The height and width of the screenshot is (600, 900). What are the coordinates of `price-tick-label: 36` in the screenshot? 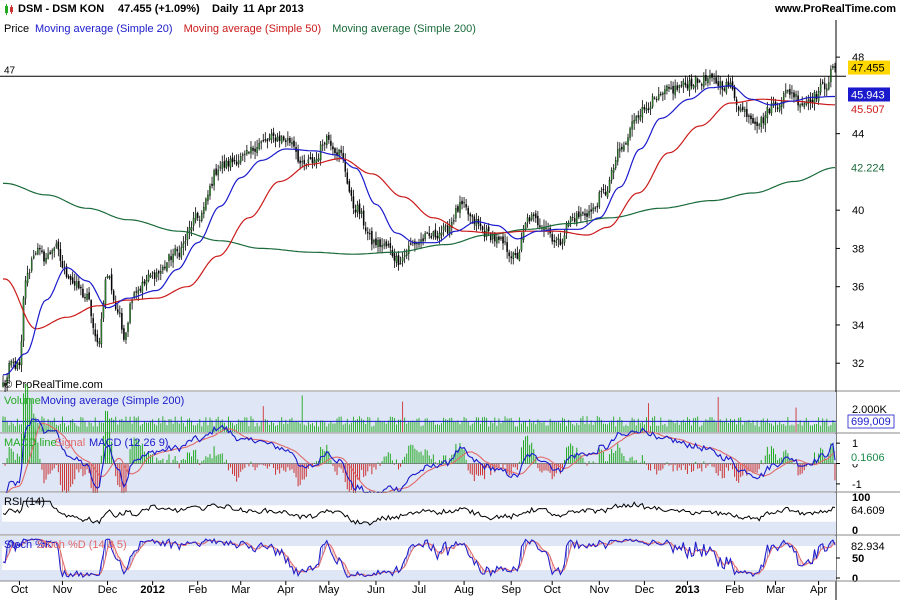 It's located at (858, 288).